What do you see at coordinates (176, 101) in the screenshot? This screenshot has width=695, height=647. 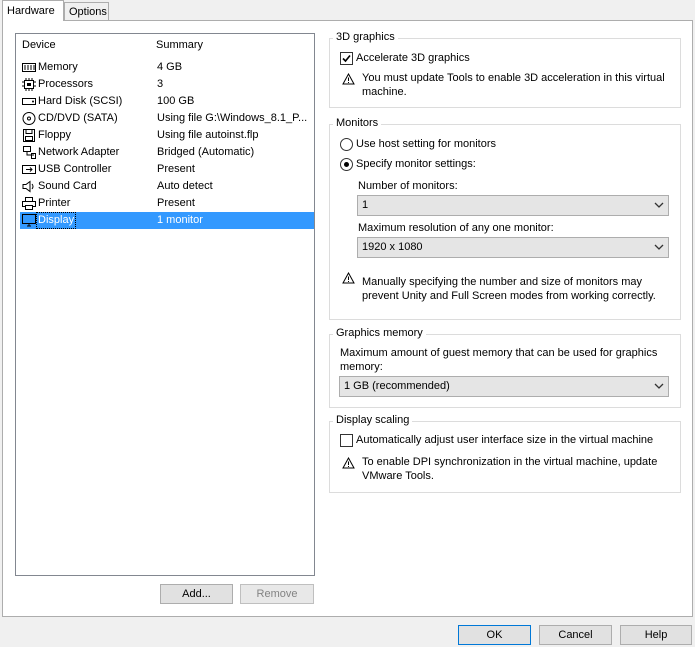 I see `device-summary: 100 GB` at bounding box center [176, 101].